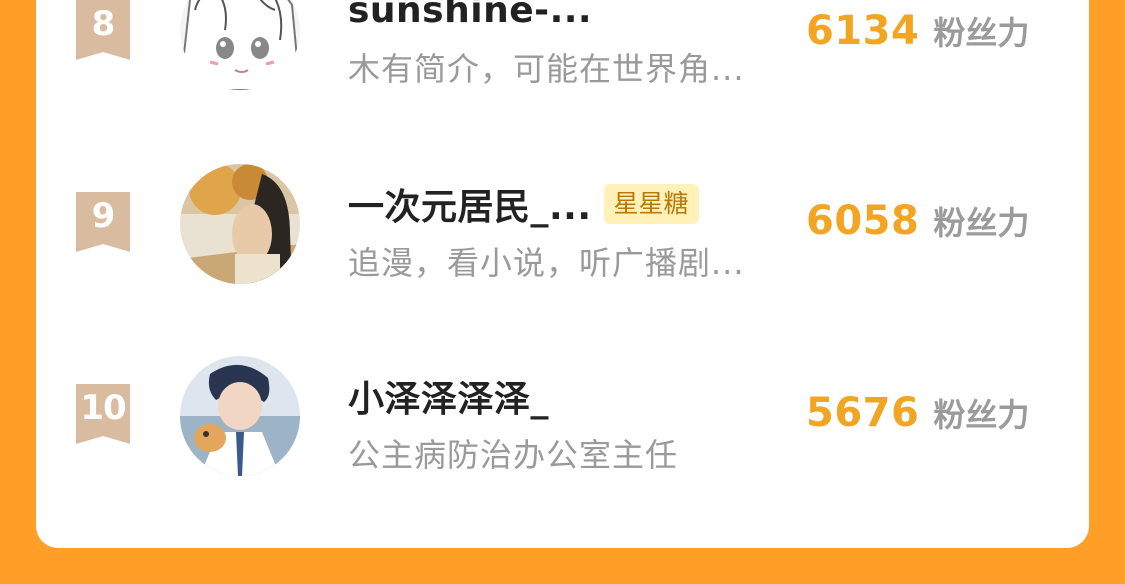 This screenshot has width=1125, height=584. What do you see at coordinates (448, 396) in the screenshot?
I see `user-name: 小泽泽泽泽_` at bounding box center [448, 396].